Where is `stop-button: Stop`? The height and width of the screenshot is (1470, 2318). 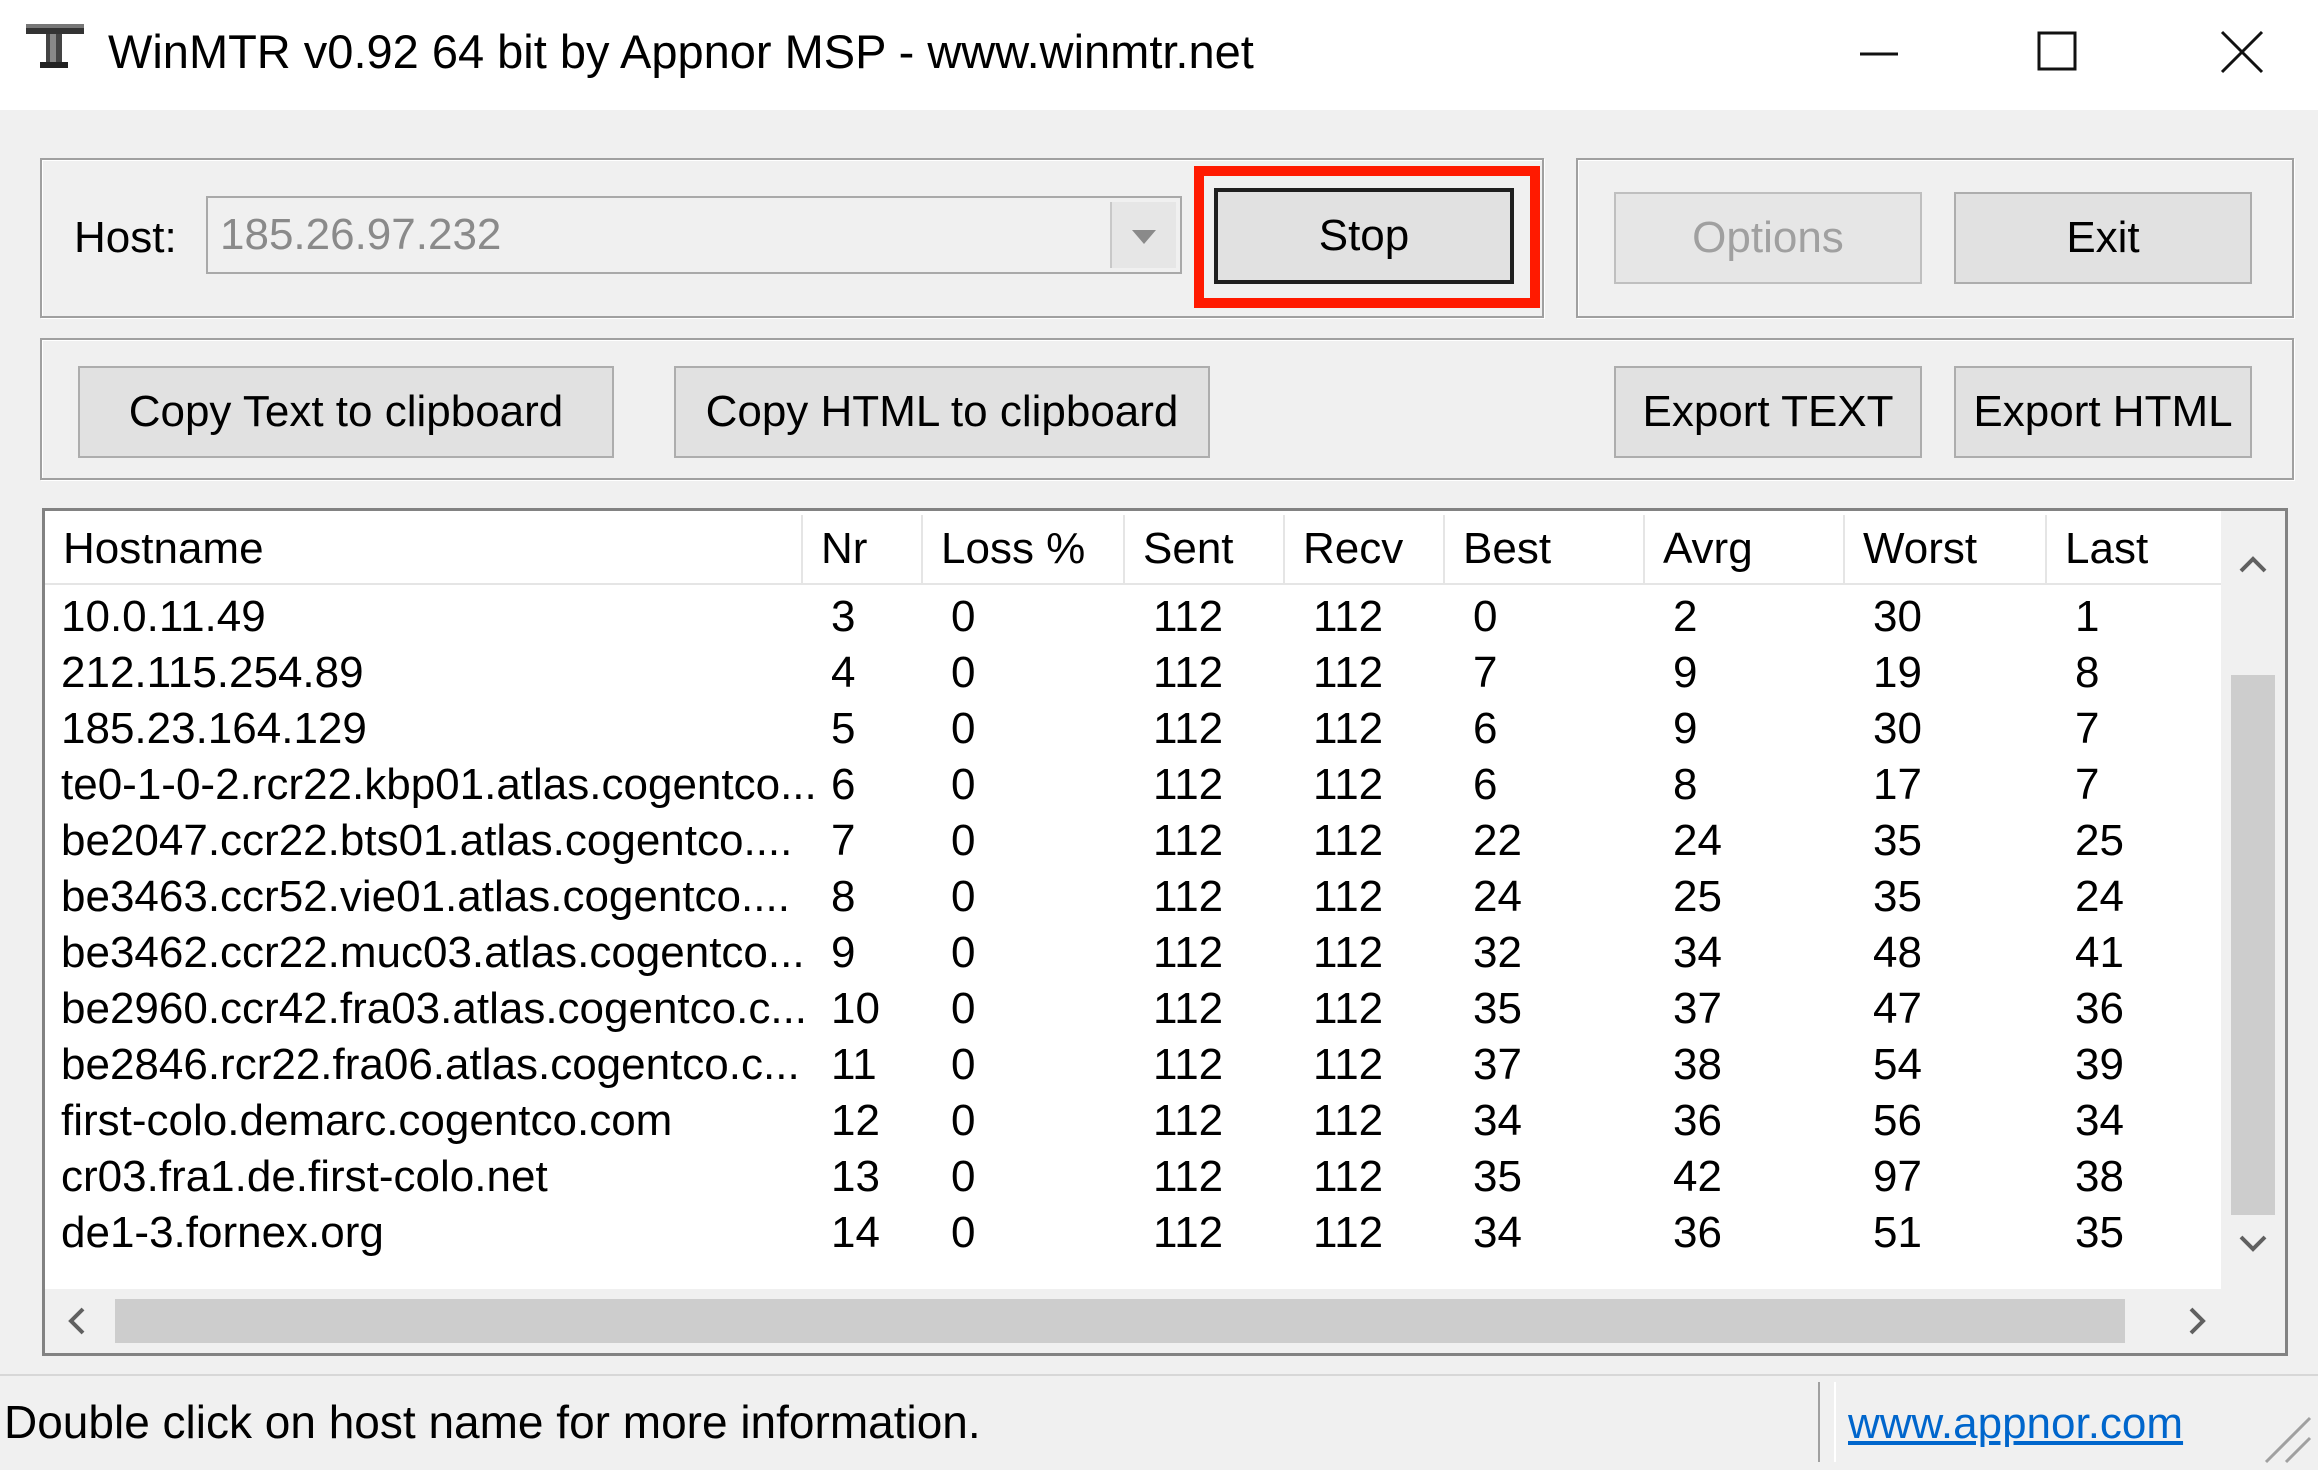 stop-button: Stop is located at coordinates (1364, 236).